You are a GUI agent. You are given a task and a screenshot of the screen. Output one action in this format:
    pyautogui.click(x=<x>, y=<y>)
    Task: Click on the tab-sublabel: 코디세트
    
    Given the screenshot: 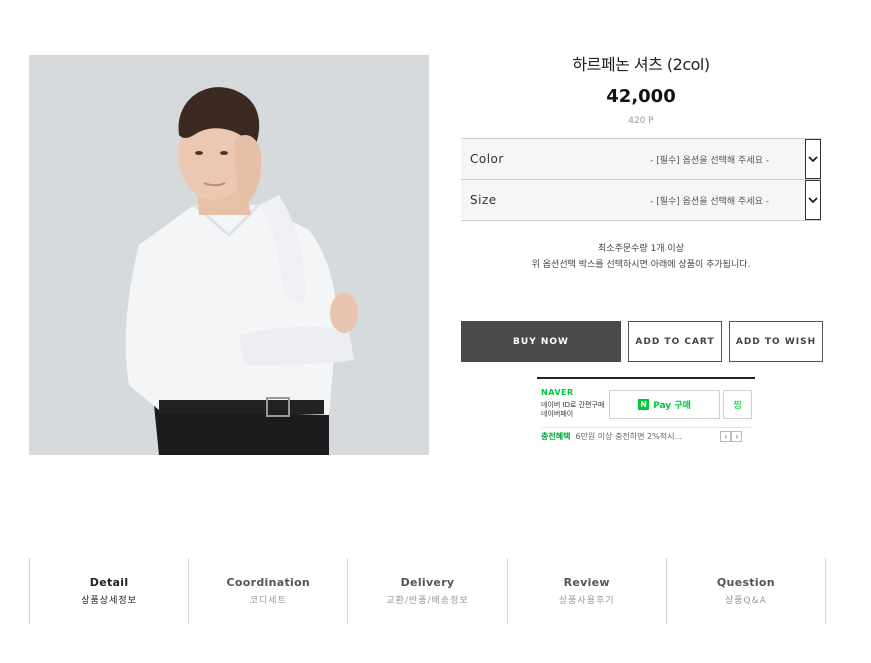 What is the action you would take?
    pyautogui.click(x=268, y=601)
    